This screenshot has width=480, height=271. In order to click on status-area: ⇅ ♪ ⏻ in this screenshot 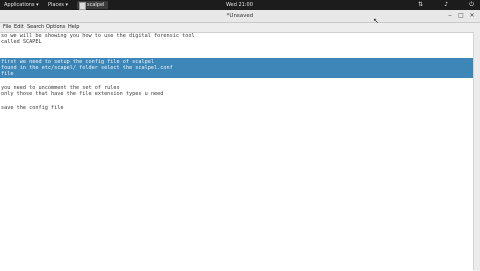, I will do `click(446, 5)`.